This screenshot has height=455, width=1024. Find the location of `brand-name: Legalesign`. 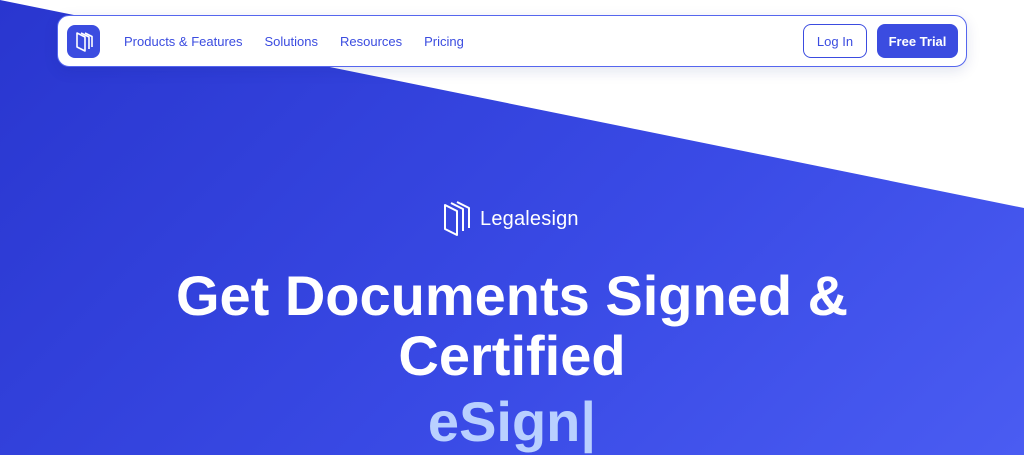

brand-name: Legalesign is located at coordinates (529, 218).